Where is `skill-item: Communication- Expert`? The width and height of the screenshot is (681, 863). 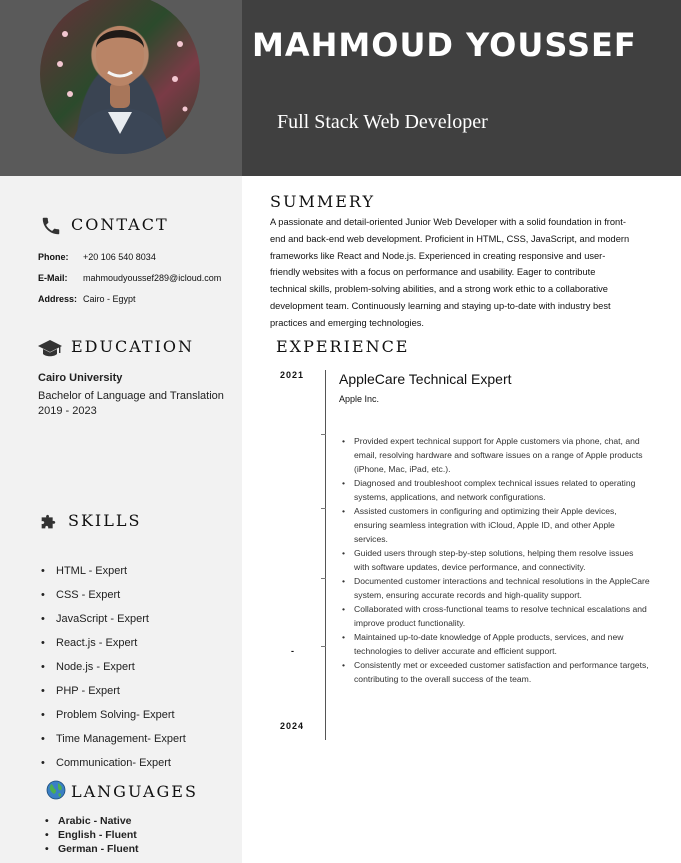
skill-item: Communication- Expert is located at coordinates (112, 767).